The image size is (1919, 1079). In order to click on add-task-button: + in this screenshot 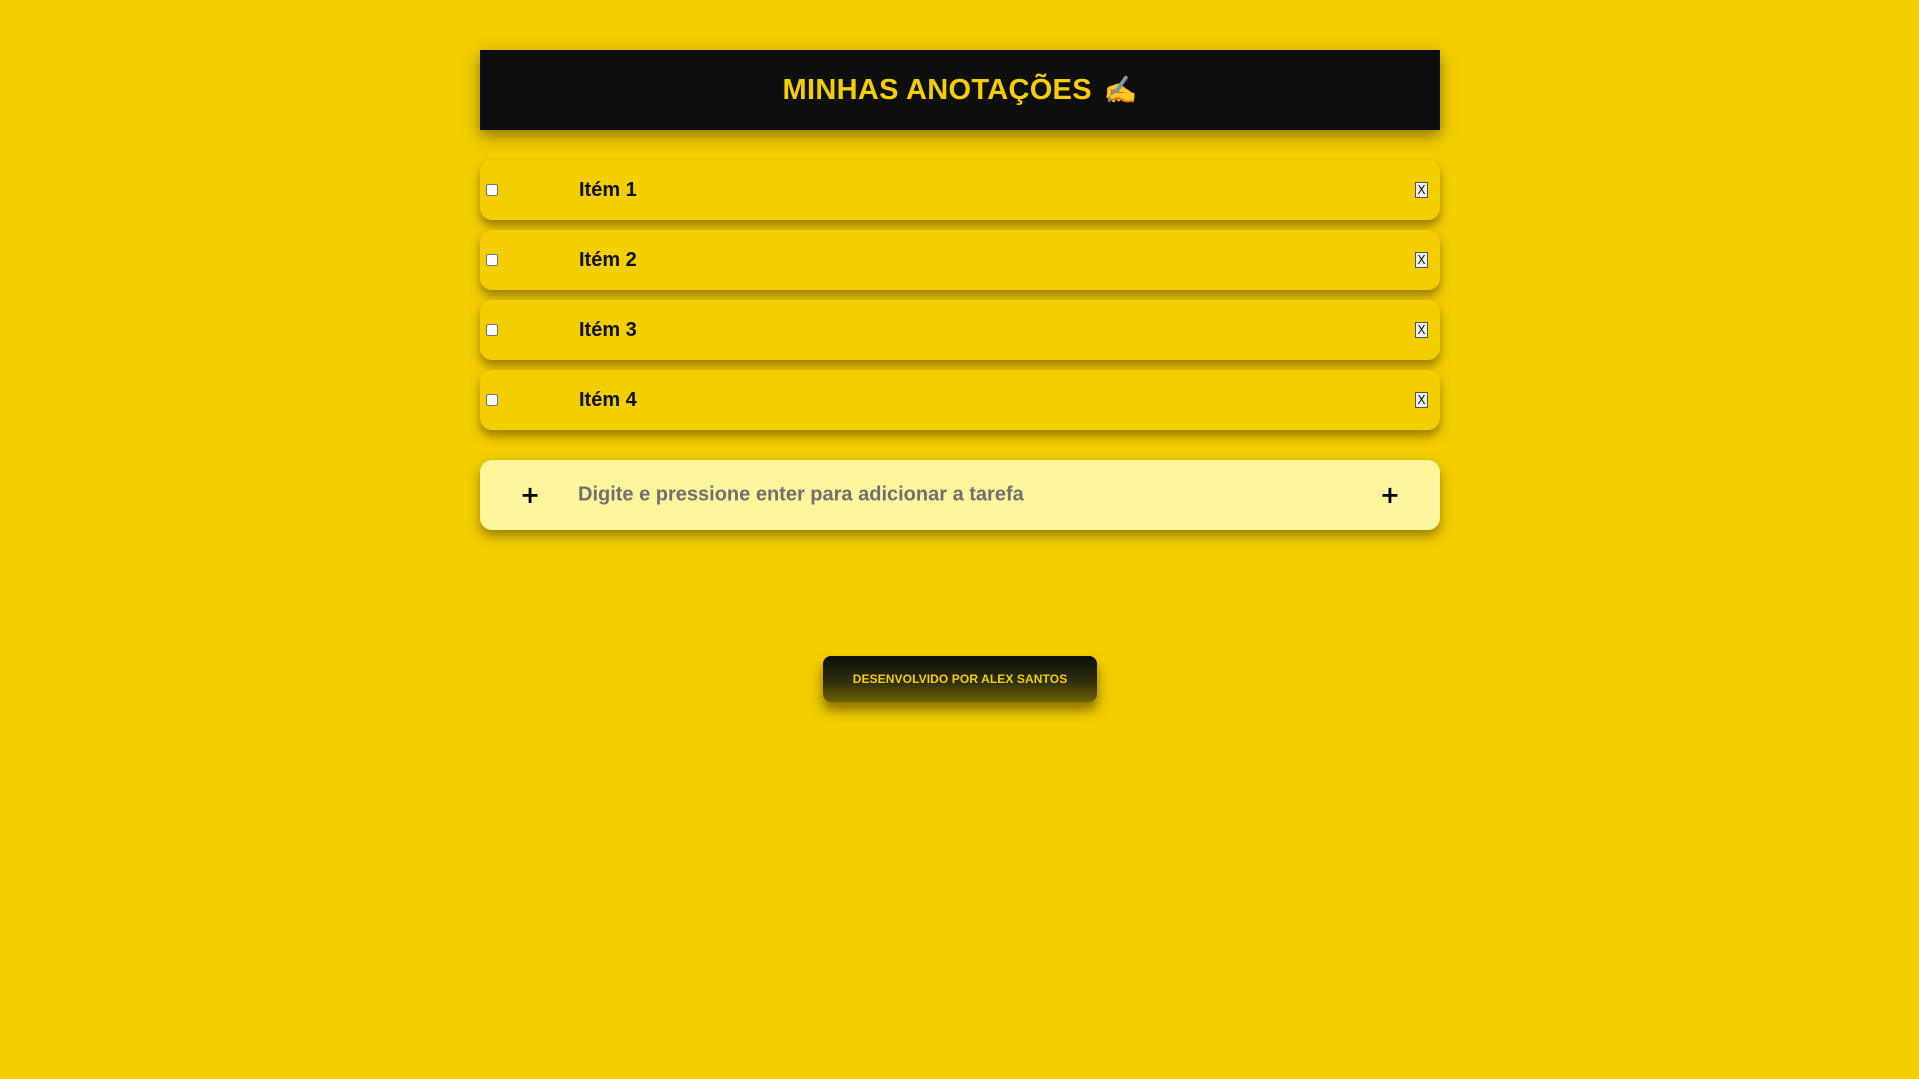, I will do `click(1390, 495)`.